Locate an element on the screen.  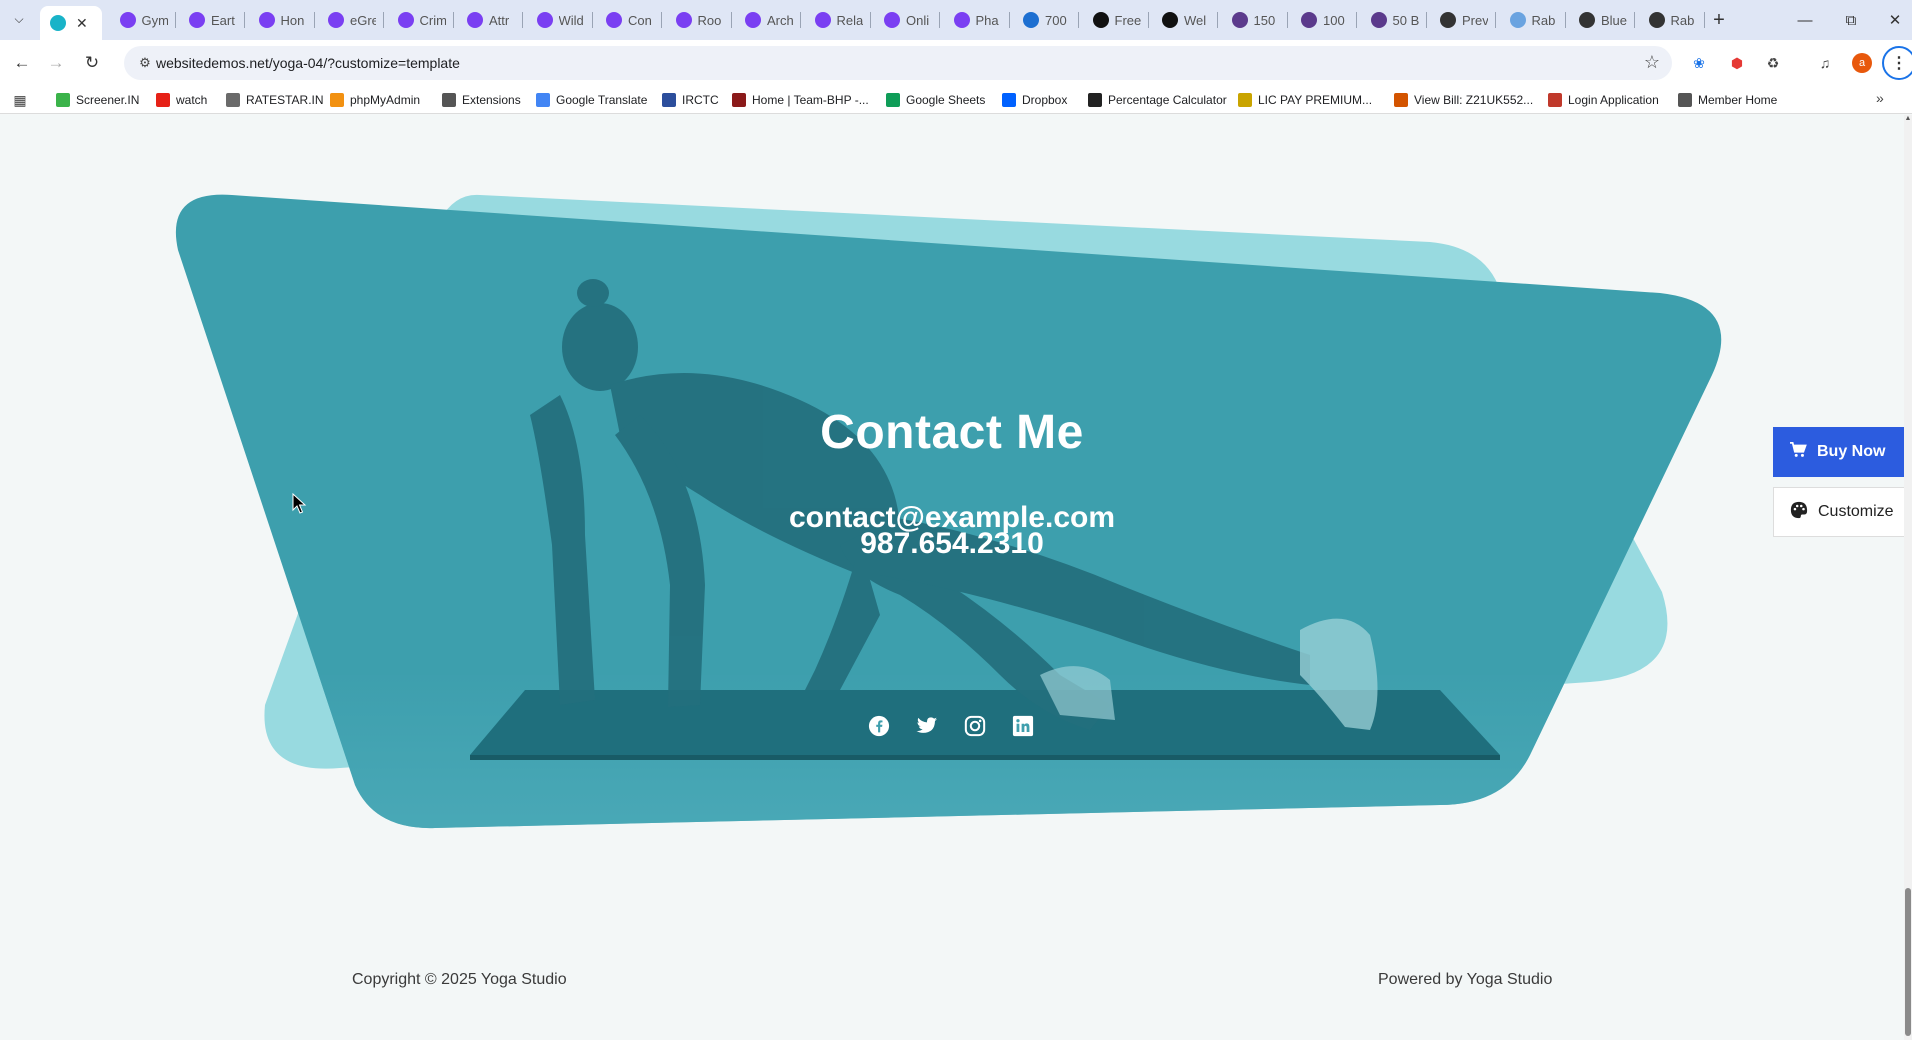
contact-phone: 987.654.2310 is located at coordinates (952, 544).